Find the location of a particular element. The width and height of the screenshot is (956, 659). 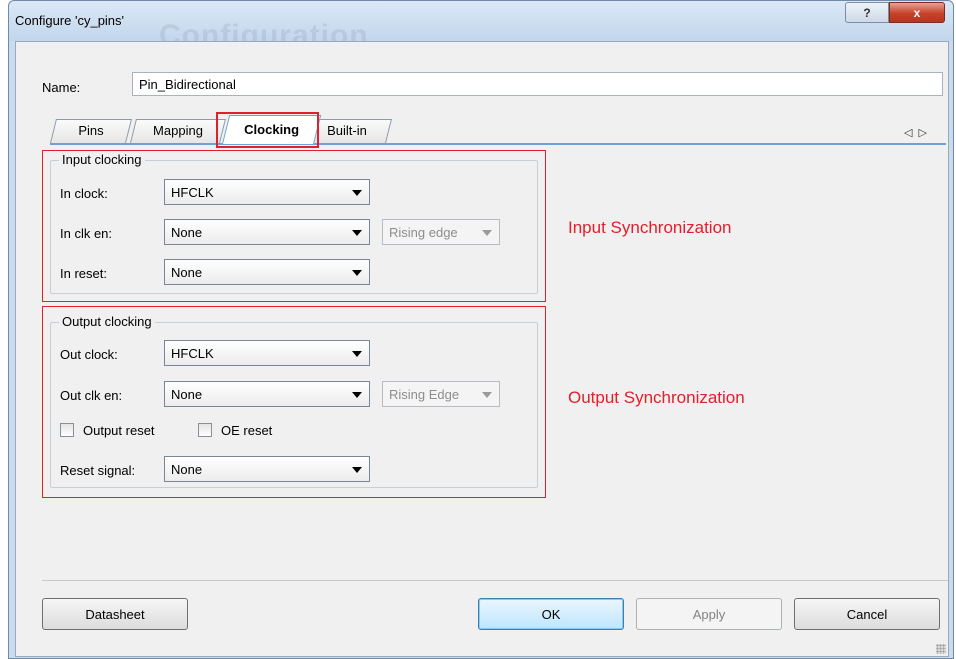

in-reset-label: In reset: is located at coordinates (83, 273).